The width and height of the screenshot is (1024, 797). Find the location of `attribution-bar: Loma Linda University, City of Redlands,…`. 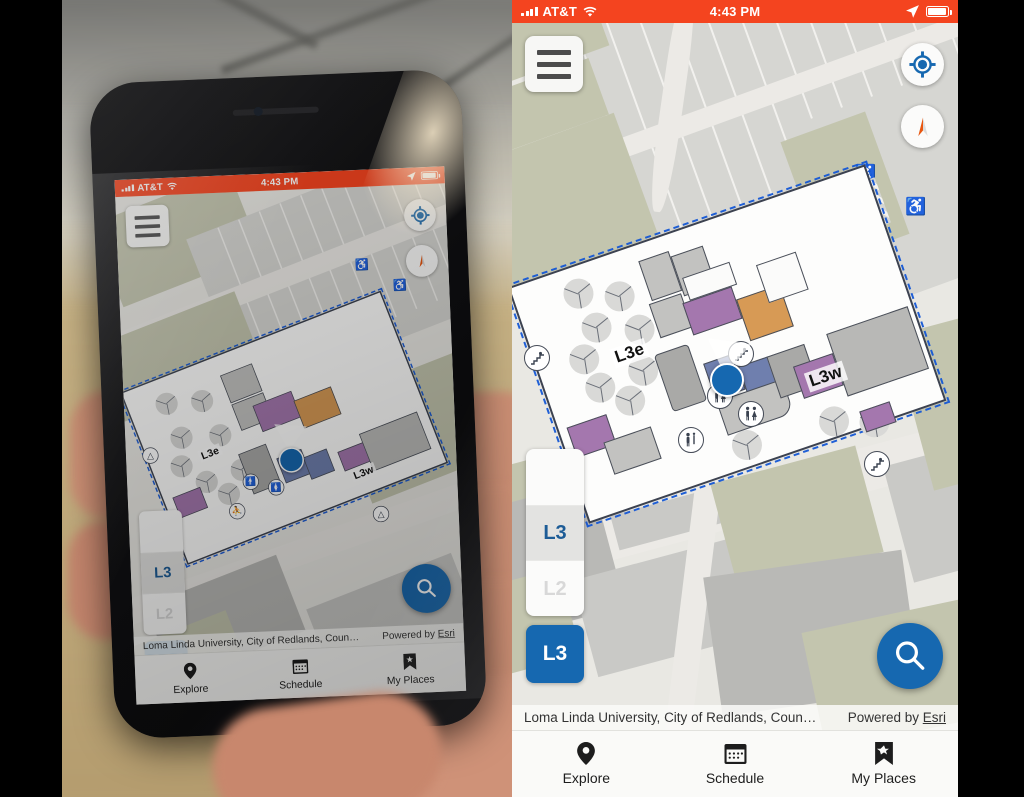

attribution-bar: Loma Linda University, City of Redlands,… is located at coordinates (735, 717).